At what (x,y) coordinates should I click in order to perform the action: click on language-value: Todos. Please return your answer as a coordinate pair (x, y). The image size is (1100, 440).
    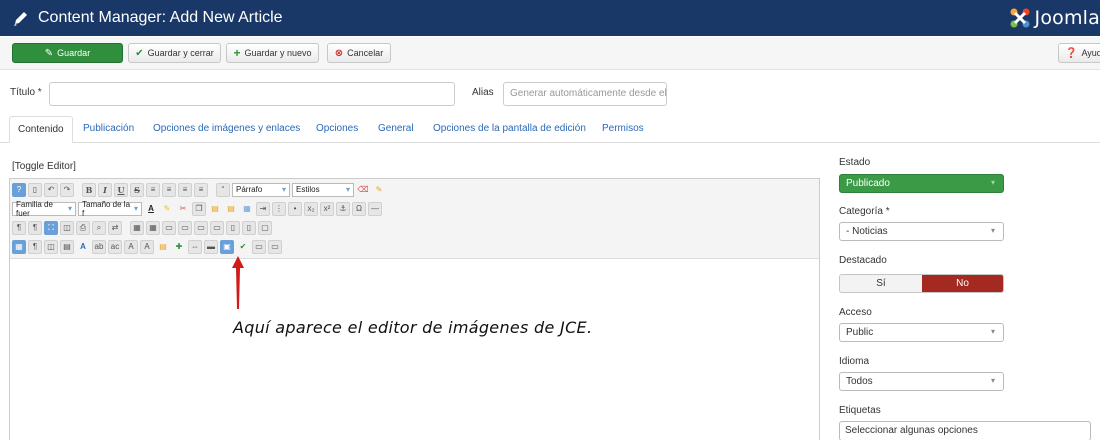
    Looking at the image, I should click on (859, 381).